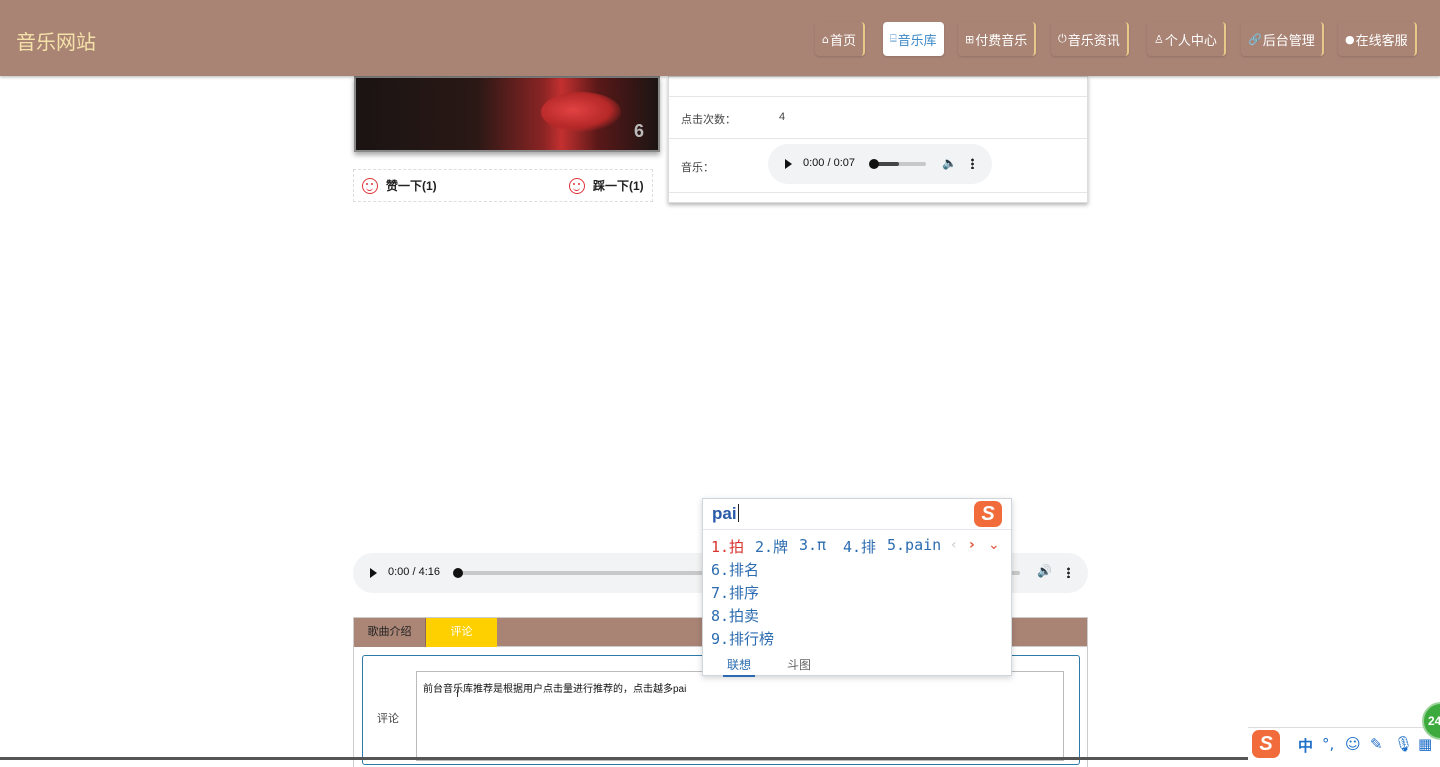 The image size is (1440, 767). What do you see at coordinates (638, 131) in the screenshot?
I see `cover-logo-icon: 6` at bounding box center [638, 131].